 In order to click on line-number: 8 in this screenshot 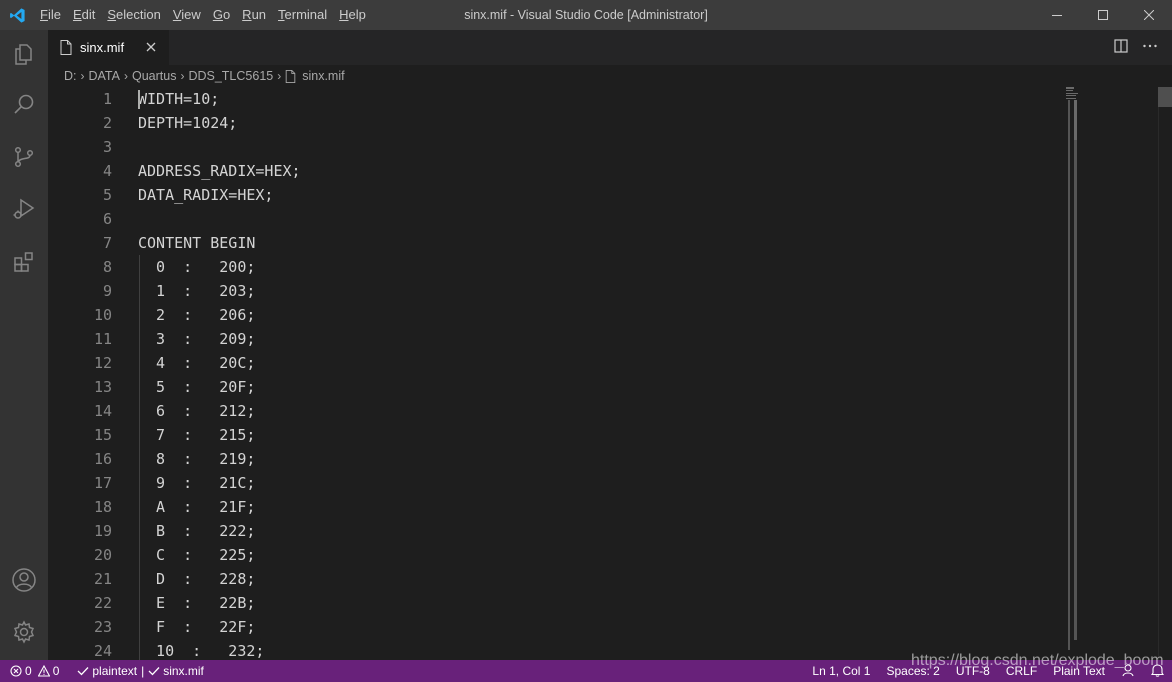, I will do `click(107, 267)`.